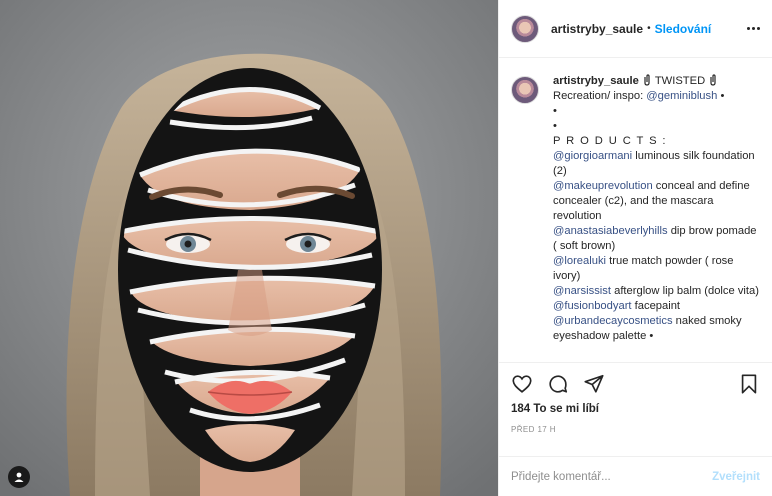 This screenshot has width=772, height=496. I want to click on post-timestamp: PŘED 17 H, so click(635, 429).